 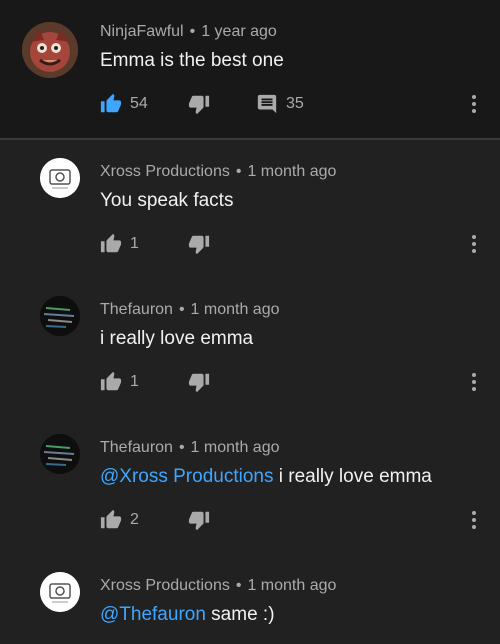 What do you see at coordinates (280, 104) in the screenshot?
I see `reply-button: 35` at bounding box center [280, 104].